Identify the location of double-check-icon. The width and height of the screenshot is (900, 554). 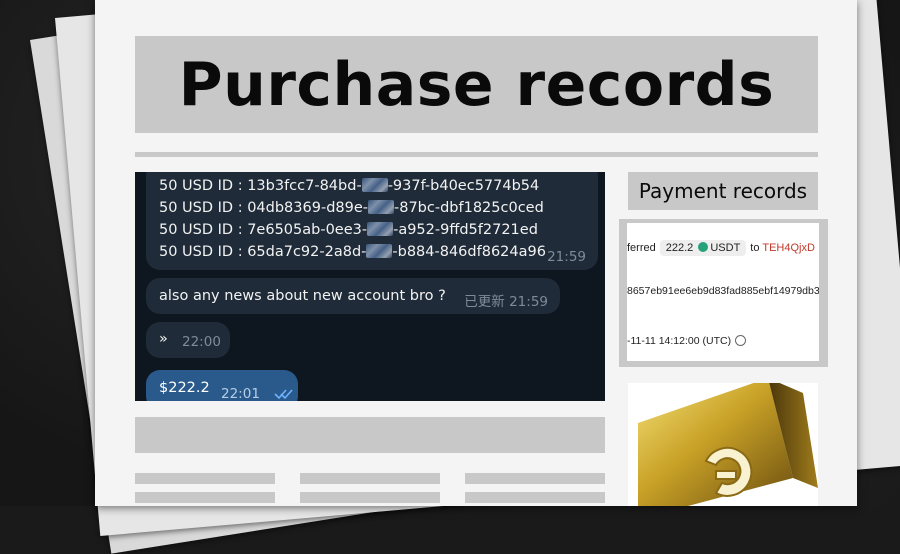
(283, 394).